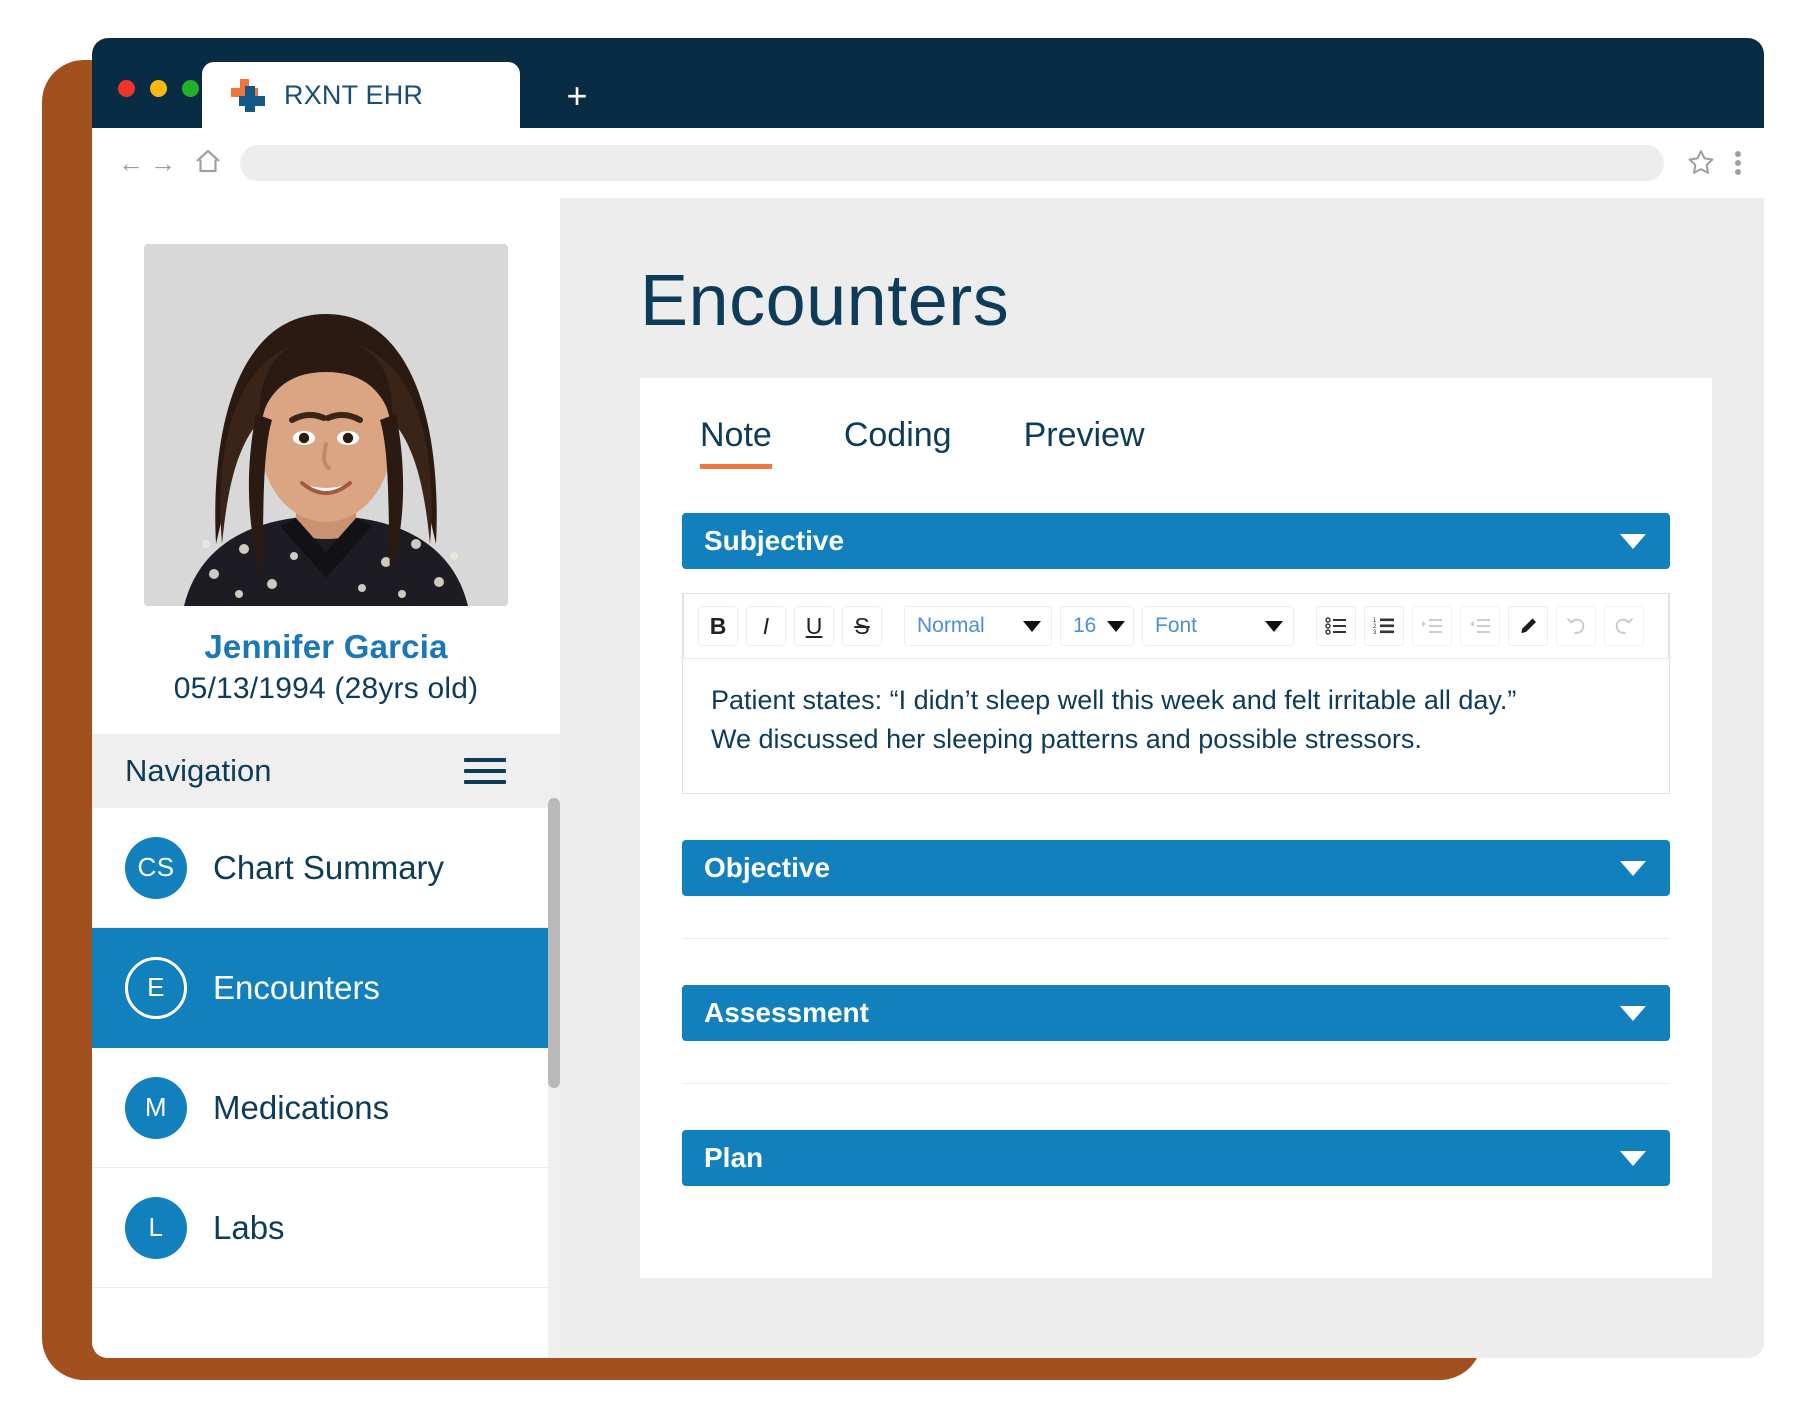 Image resolution: width=1800 pixels, height=1419 pixels. What do you see at coordinates (1432, 626) in the screenshot?
I see `indent-button` at bounding box center [1432, 626].